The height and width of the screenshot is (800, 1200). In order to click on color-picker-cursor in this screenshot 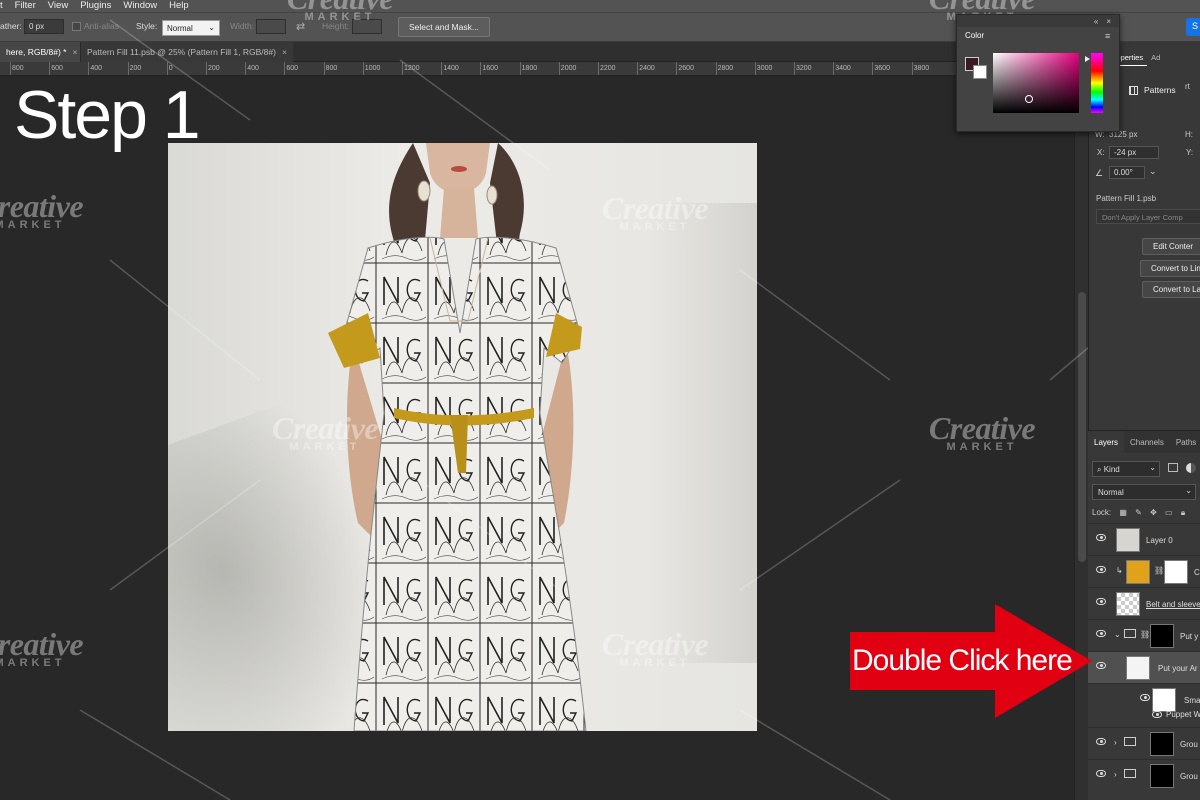, I will do `click(1029, 99)`.